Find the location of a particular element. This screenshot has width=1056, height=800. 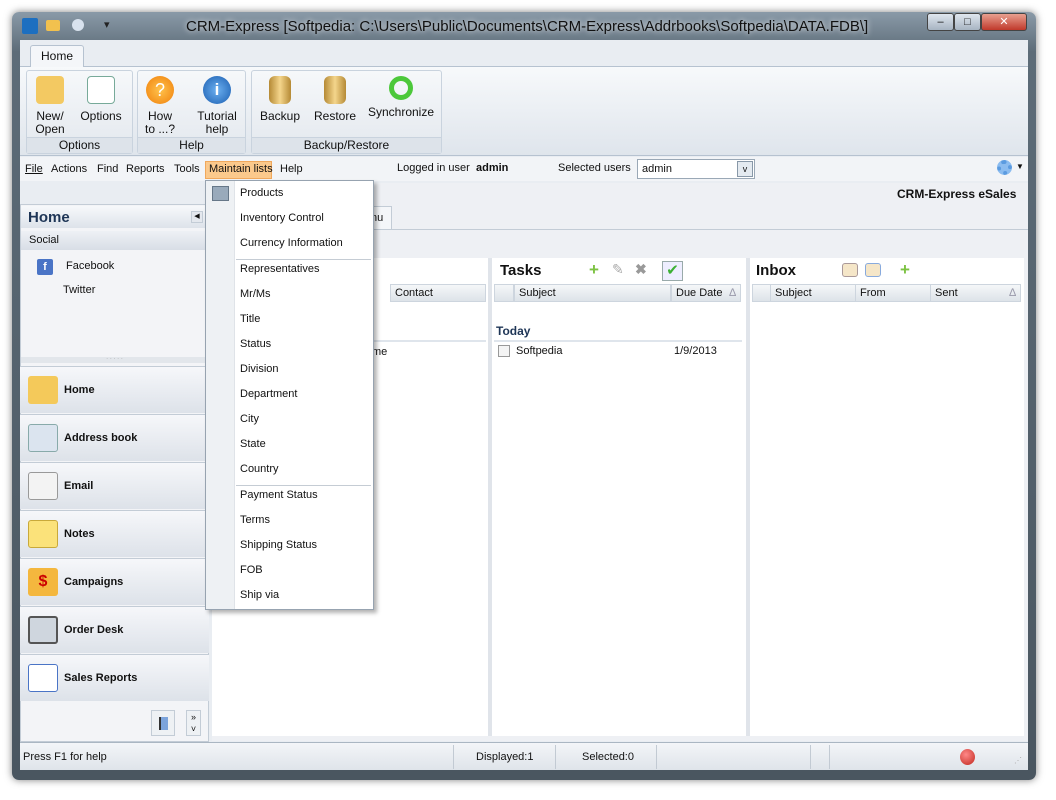

minimize-button: – is located at coordinates (940, 22).